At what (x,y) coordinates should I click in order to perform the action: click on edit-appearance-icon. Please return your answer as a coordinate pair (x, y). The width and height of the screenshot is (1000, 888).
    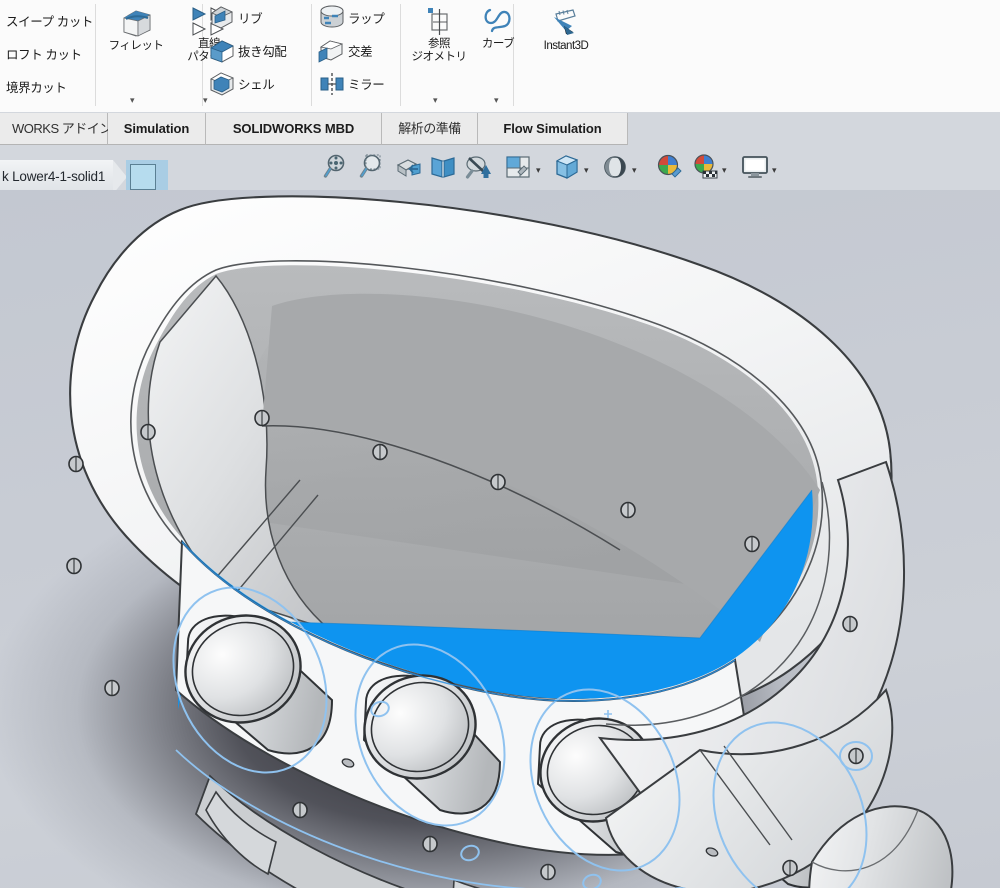
    Looking at the image, I should click on (519, 167).